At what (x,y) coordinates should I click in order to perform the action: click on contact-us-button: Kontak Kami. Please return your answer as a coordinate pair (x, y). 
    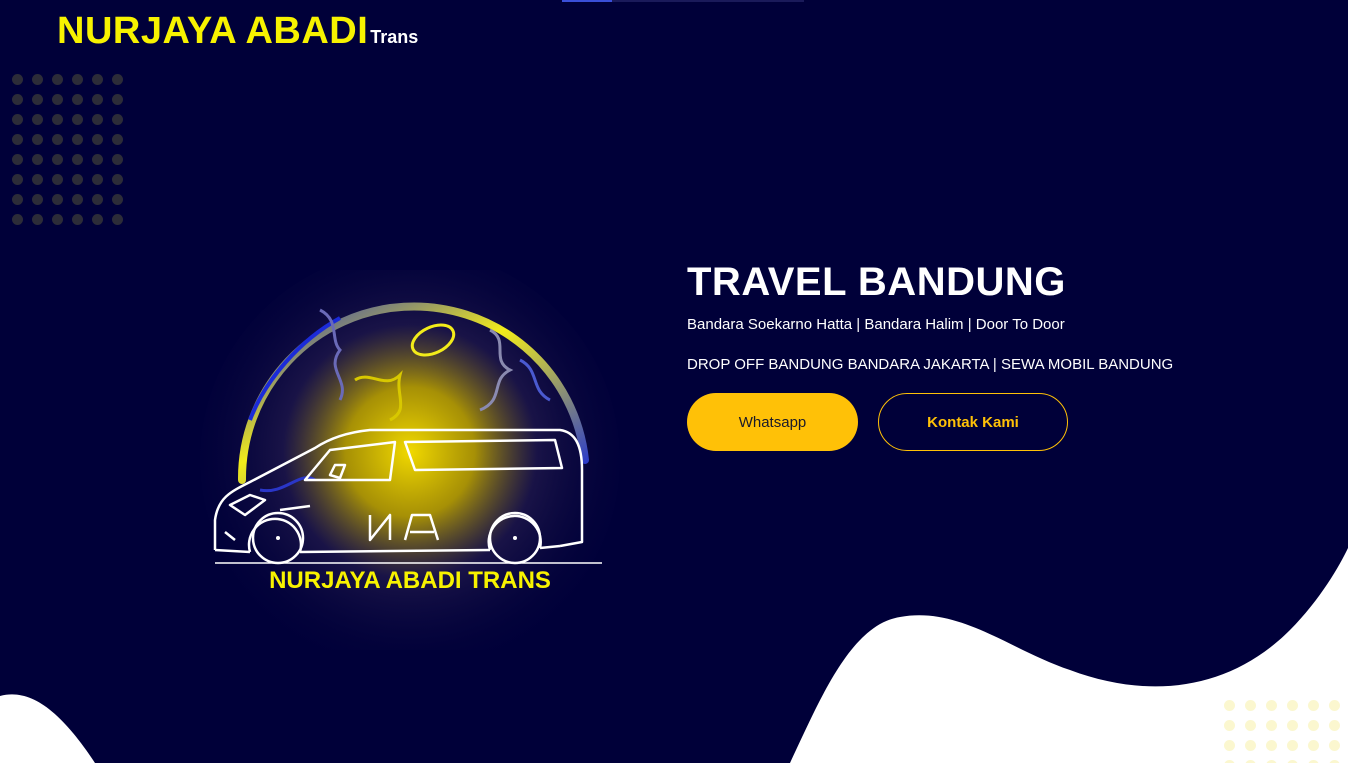
    Looking at the image, I should click on (973, 422).